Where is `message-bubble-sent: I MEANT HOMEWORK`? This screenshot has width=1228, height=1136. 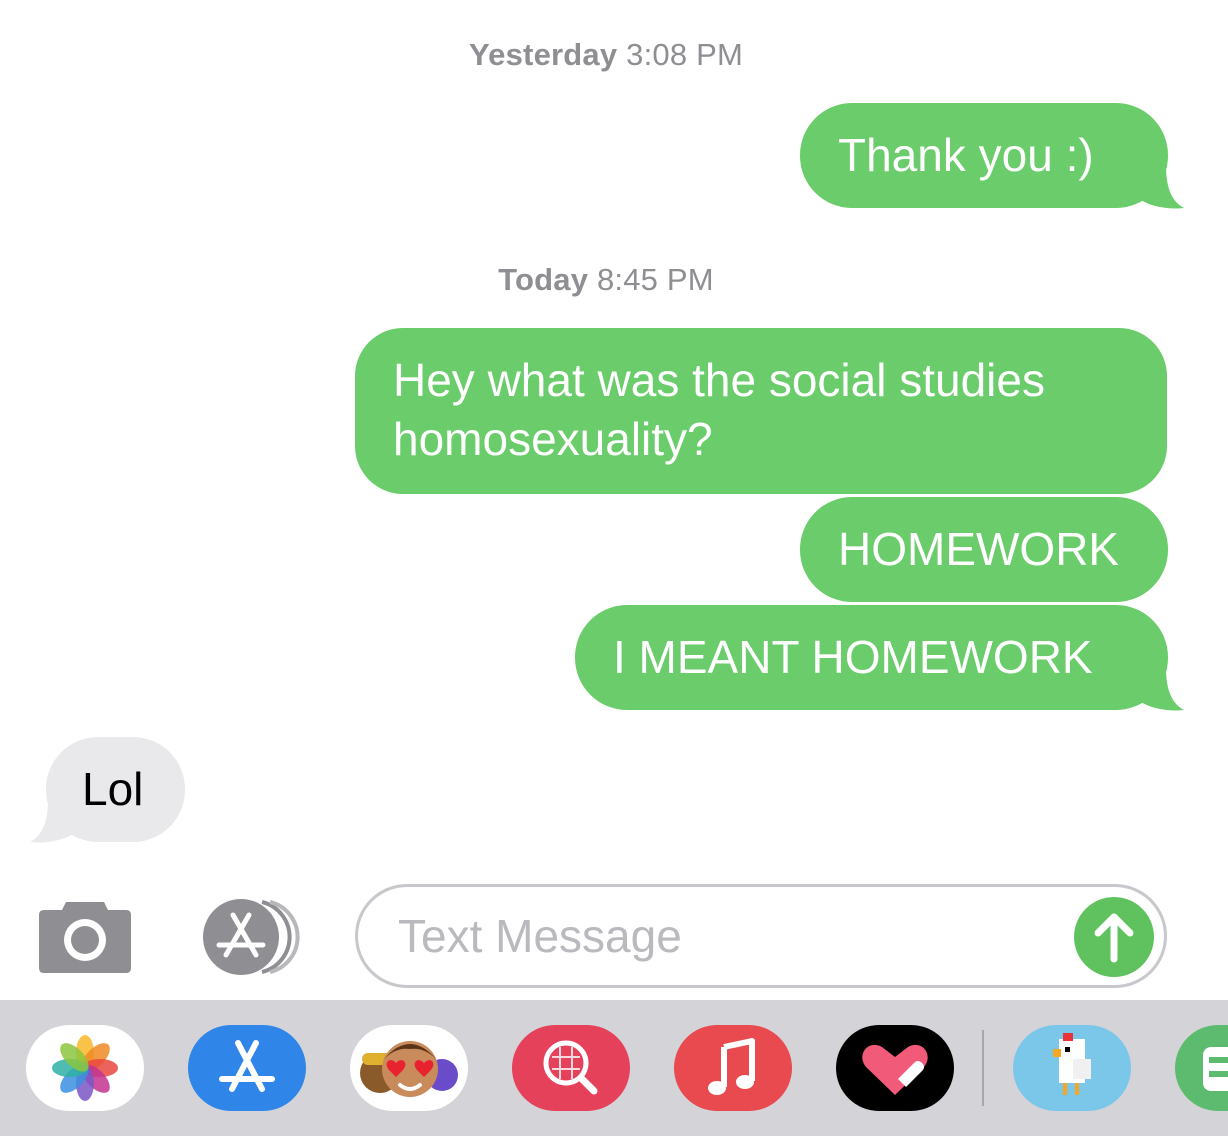
message-bubble-sent: I MEANT HOMEWORK is located at coordinates (871, 657).